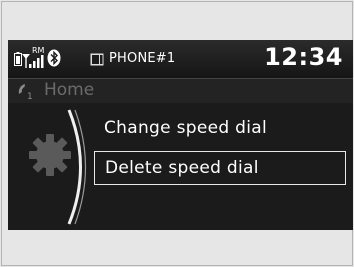 This screenshot has width=354, height=267. What do you see at coordinates (54, 58) in the screenshot?
I see `bluetooth-icon` at bounding box center [54, 58].